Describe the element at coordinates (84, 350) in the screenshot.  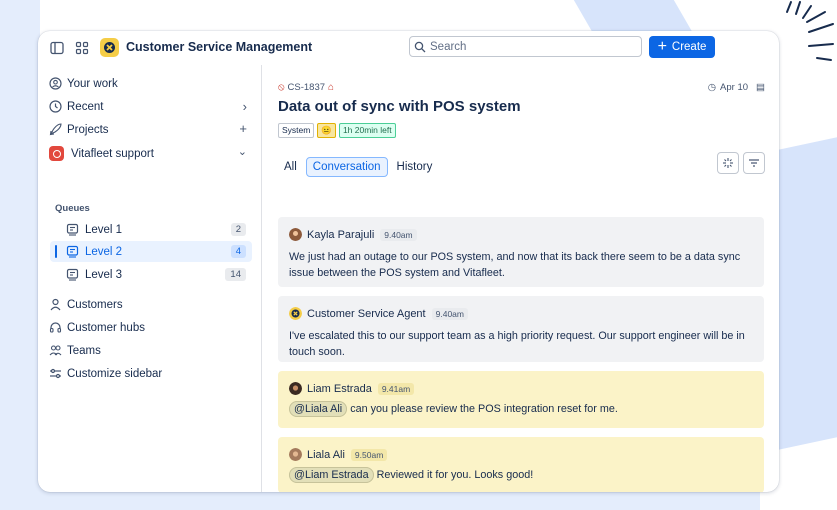
I see `sidebar-item-label: Teams` at that location.